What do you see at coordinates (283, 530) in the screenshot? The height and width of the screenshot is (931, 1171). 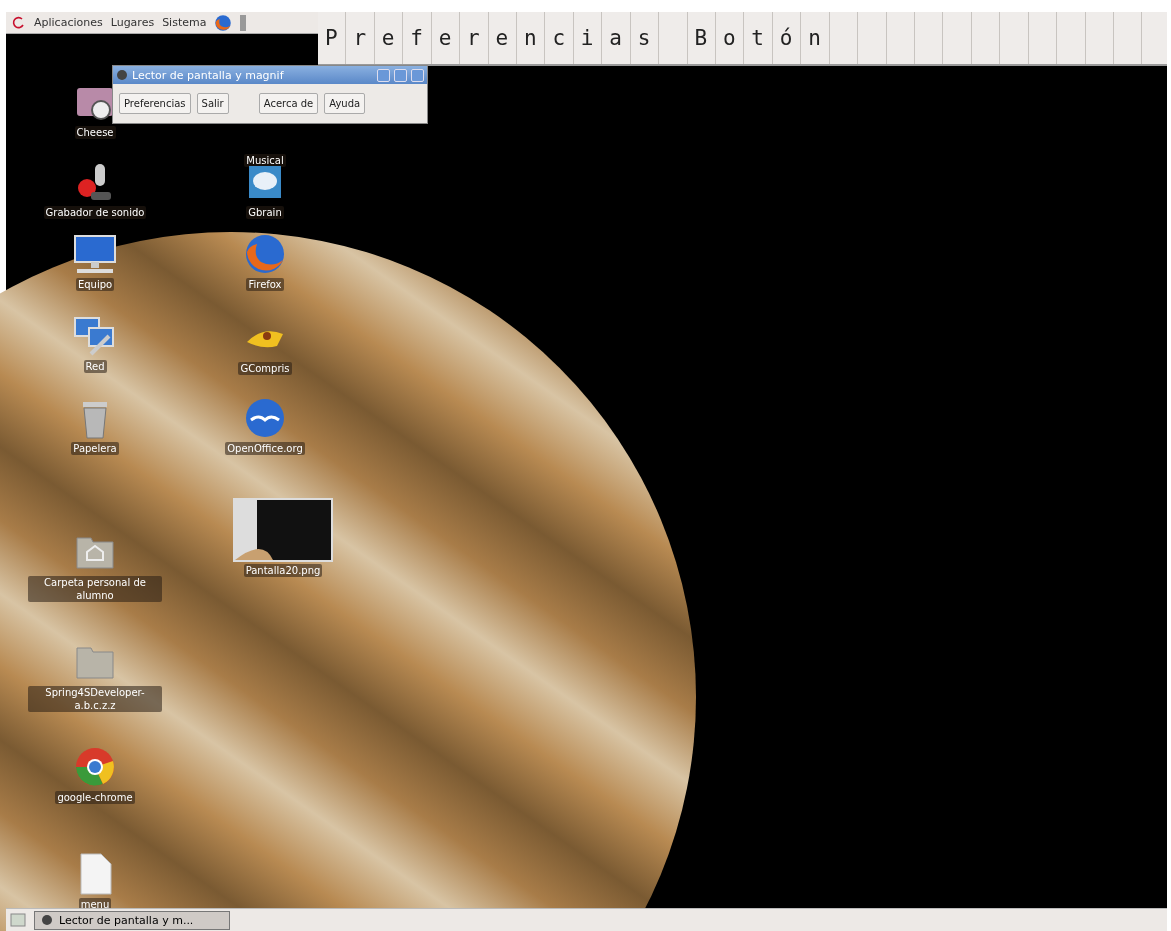 I see `image-icon` at bounding box center [283, 530].